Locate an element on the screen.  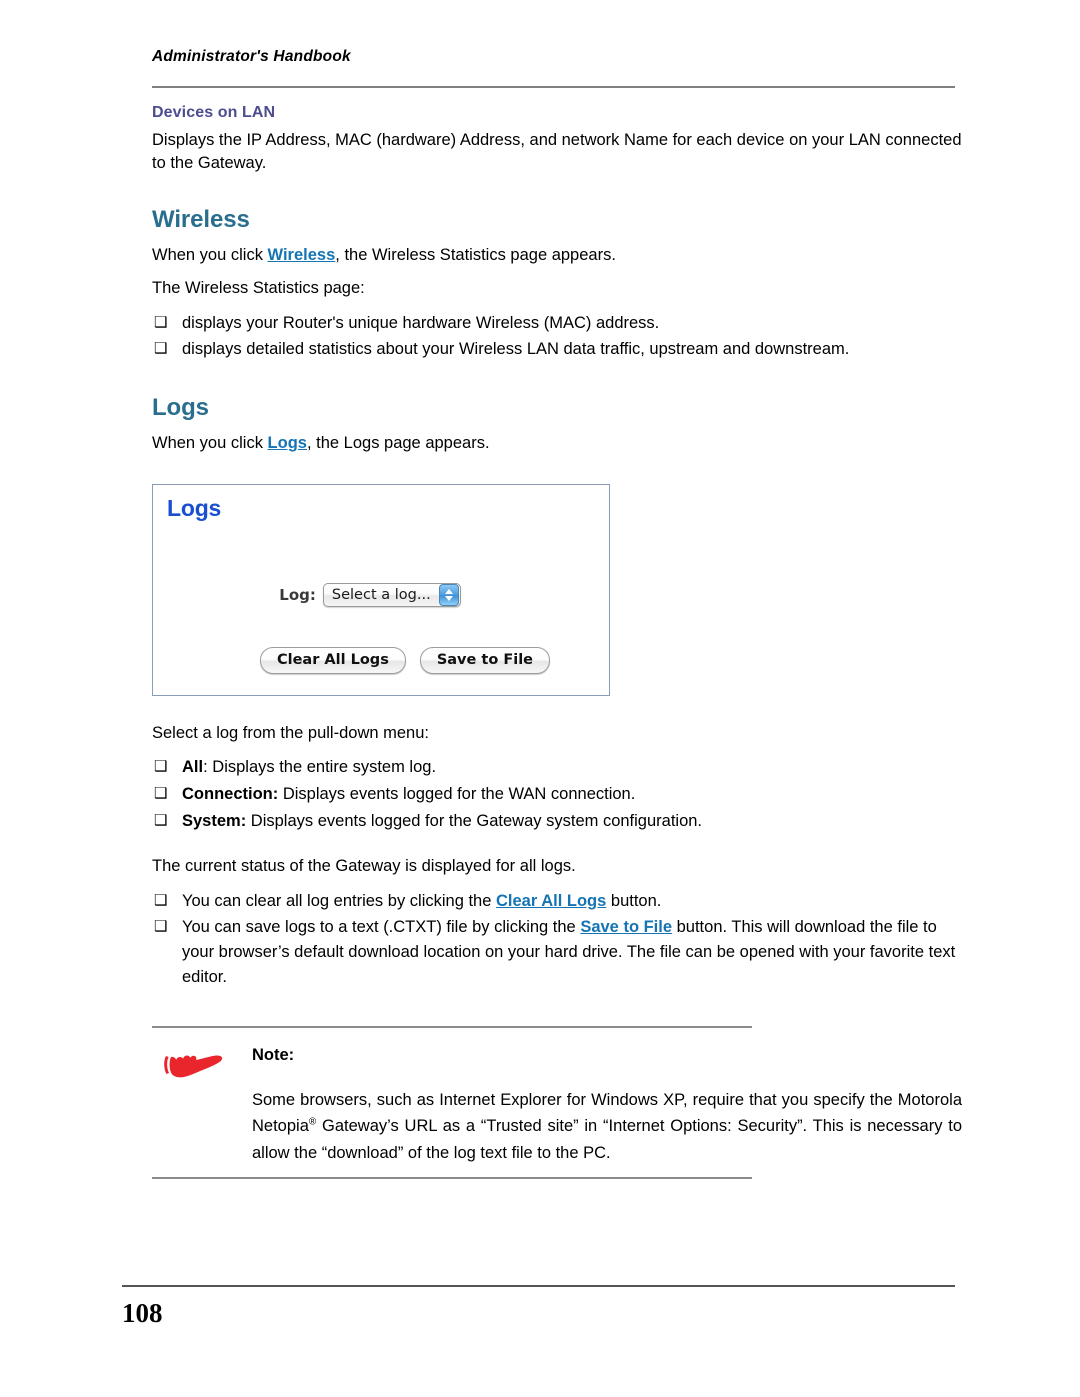
logs-intro-suffix: , the Logs page appears. is located at coordinates (398, 443).